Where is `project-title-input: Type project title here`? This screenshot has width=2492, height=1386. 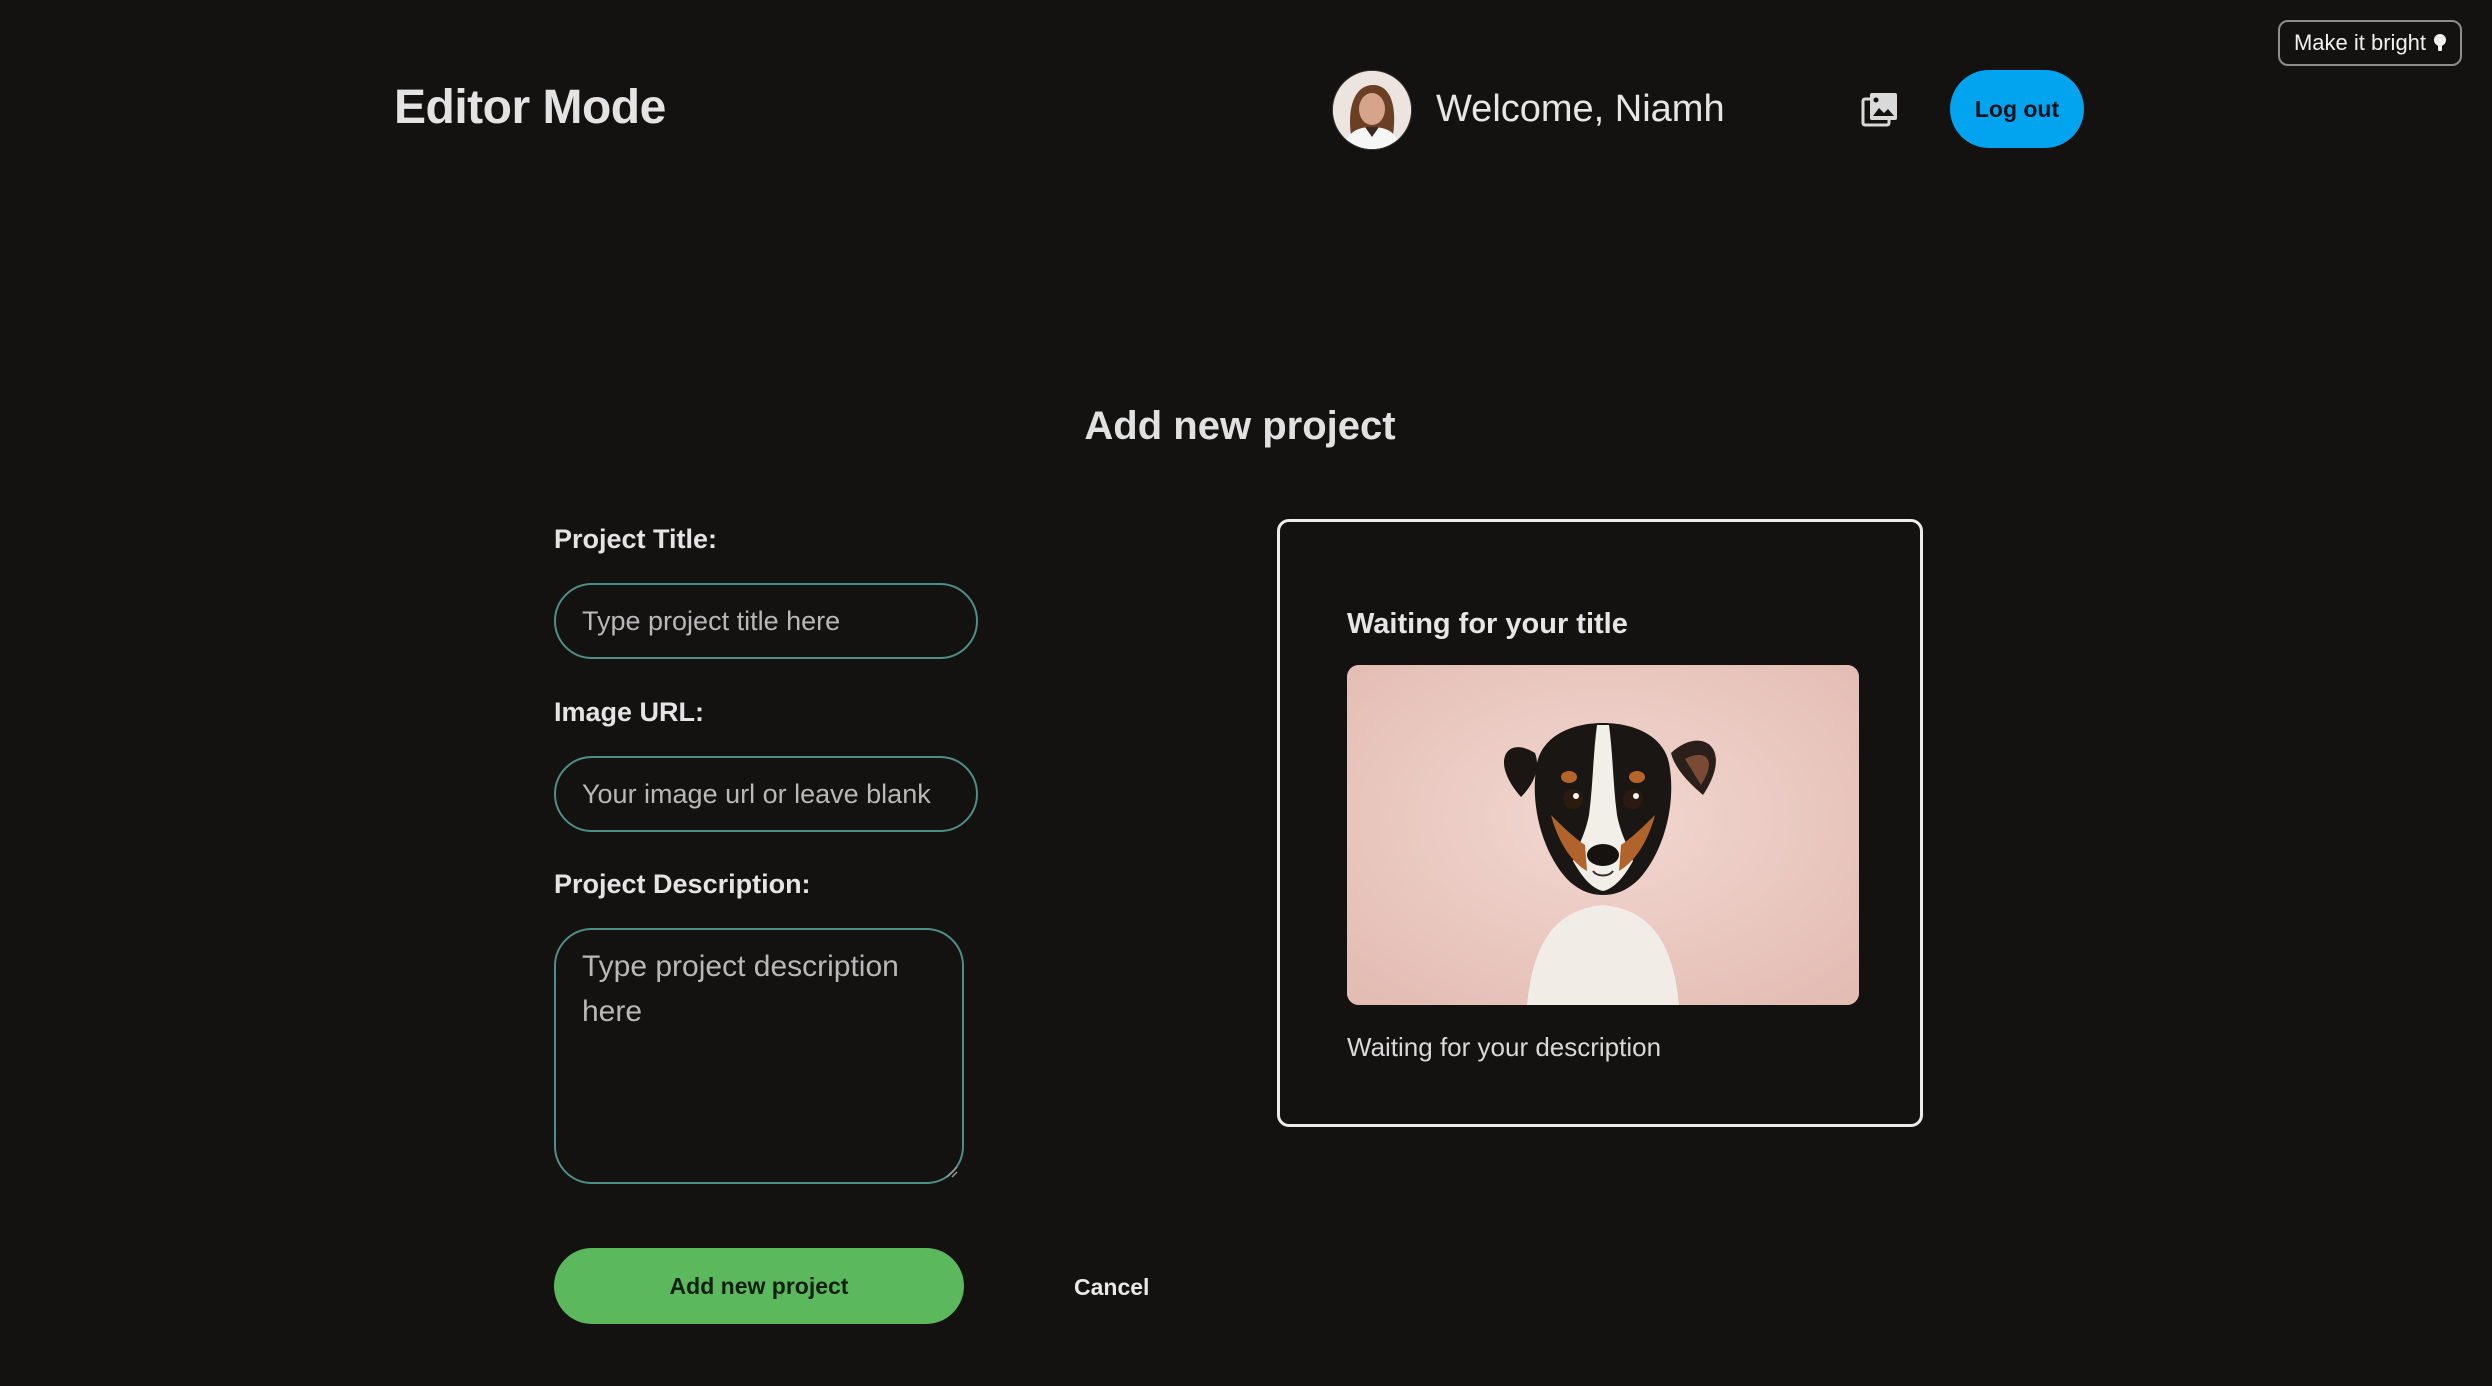 project-title-input: Type project title here is located at coordinates (766, 621).